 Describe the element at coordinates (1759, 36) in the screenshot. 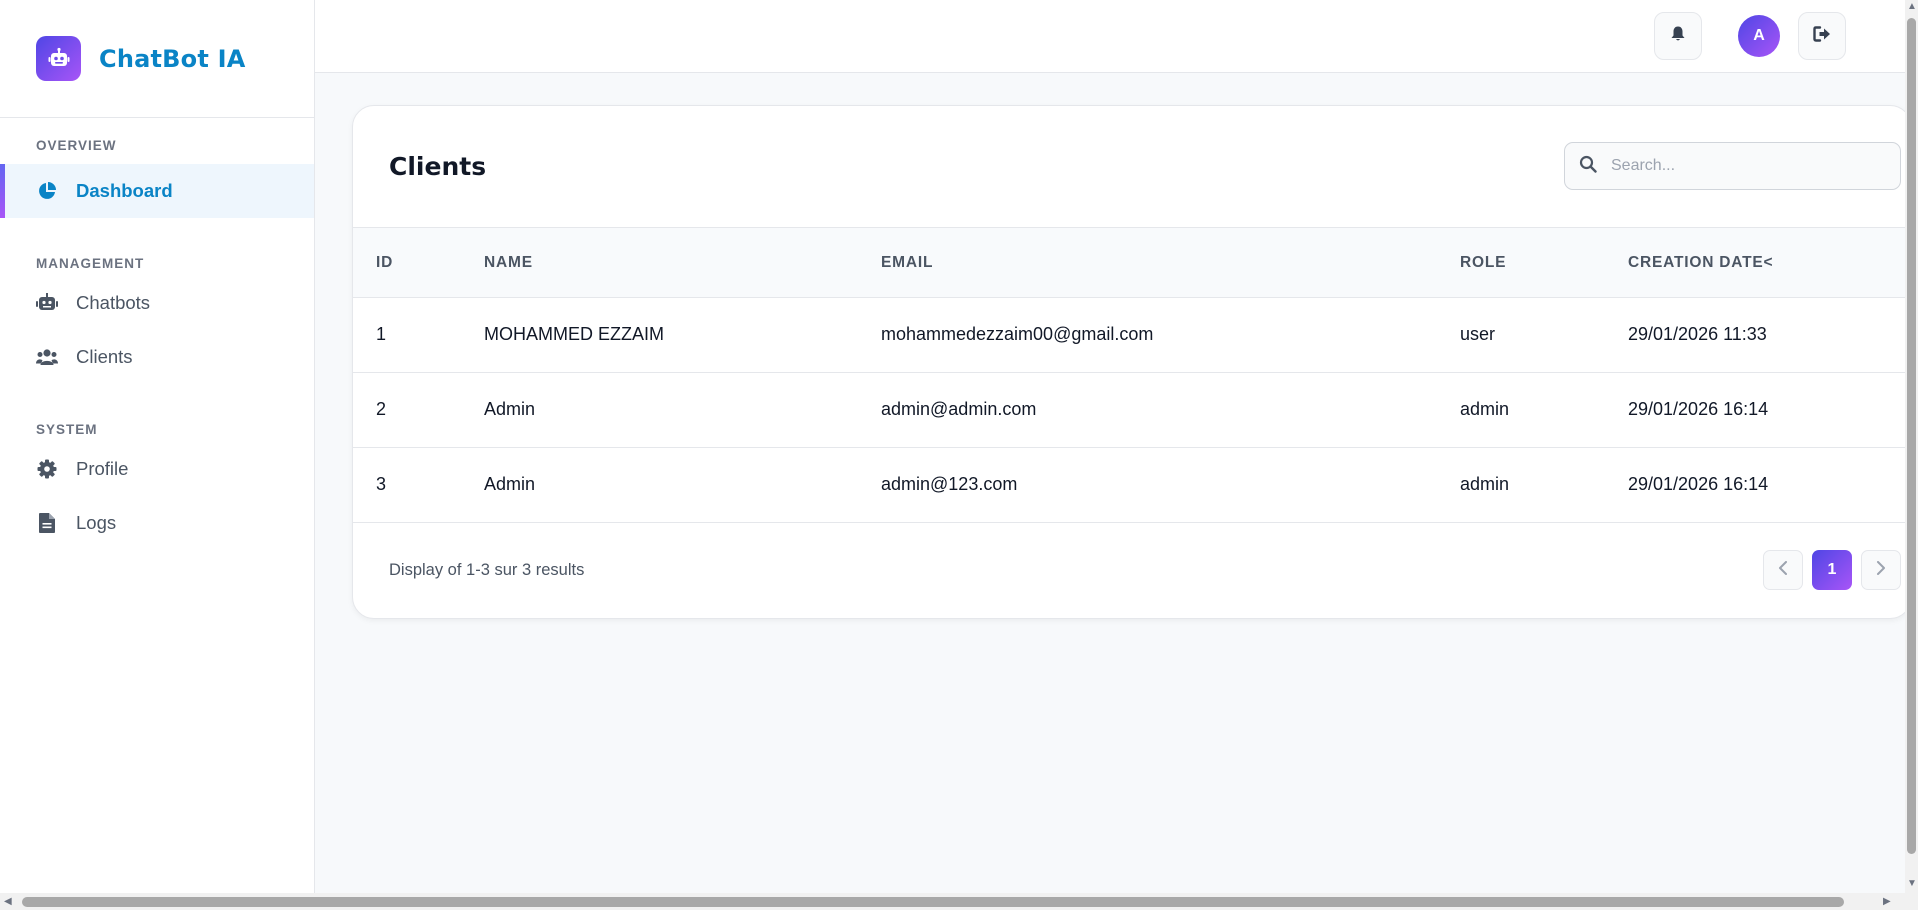

I see `avatar: A` at that location.